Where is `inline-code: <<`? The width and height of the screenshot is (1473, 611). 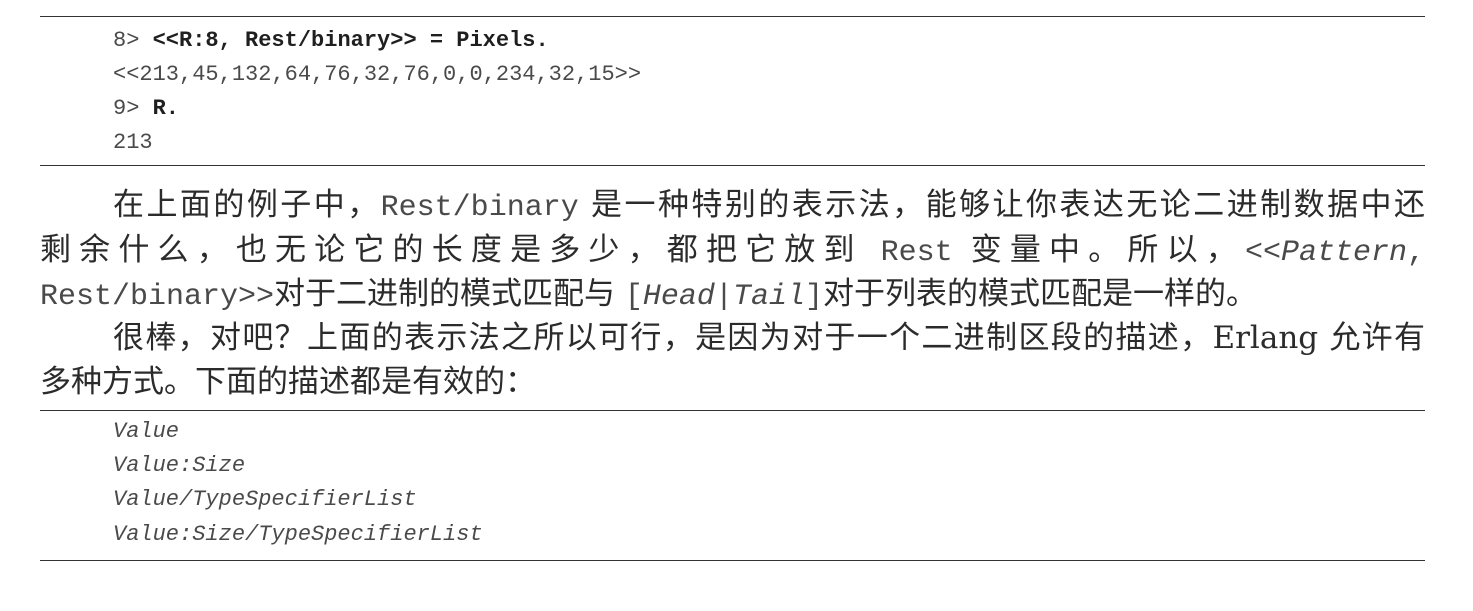 inline-code: << is located at coordinates (1262, 253).